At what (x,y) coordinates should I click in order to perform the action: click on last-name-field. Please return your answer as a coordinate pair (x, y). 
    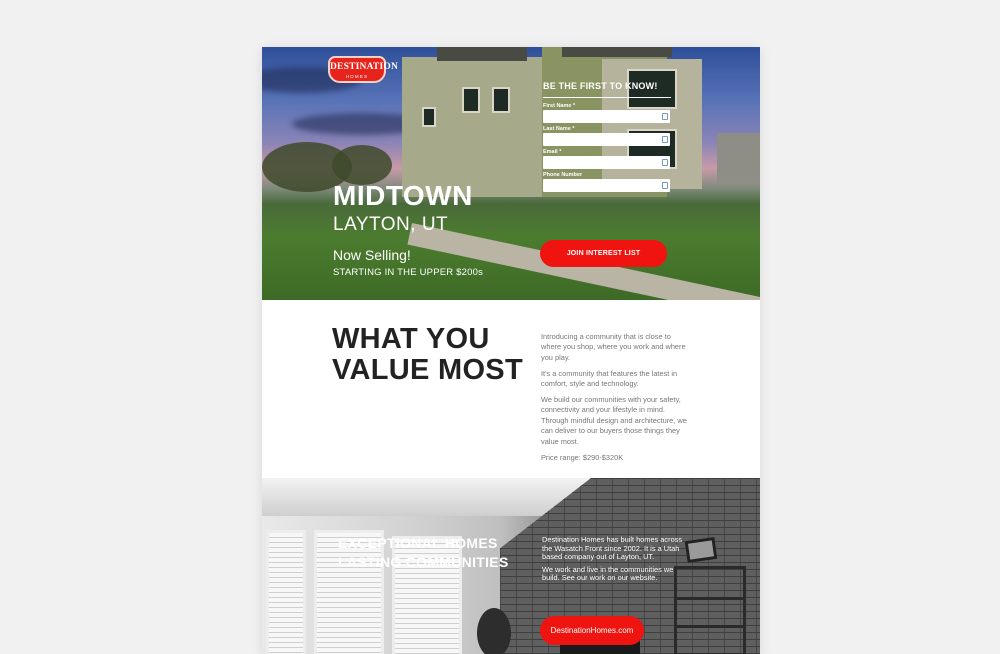
    Looking at the image, I should click on (606, 139).